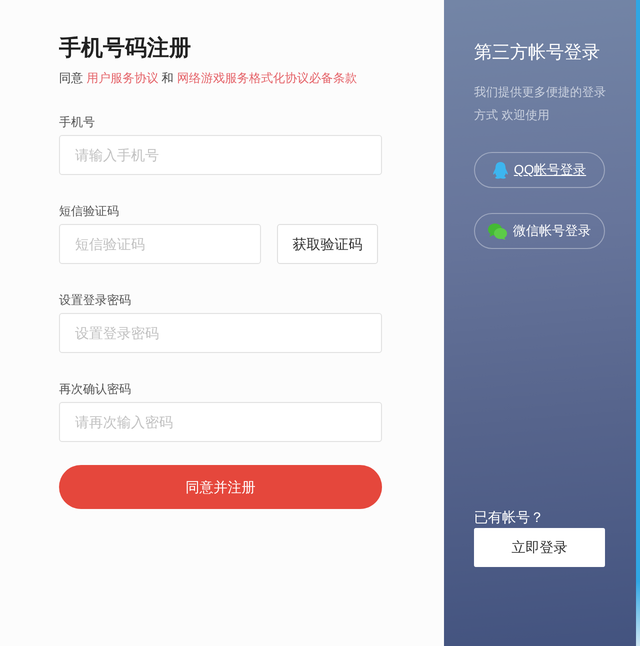  I want to click on chat-bubbles-icon, so click(497, 231).